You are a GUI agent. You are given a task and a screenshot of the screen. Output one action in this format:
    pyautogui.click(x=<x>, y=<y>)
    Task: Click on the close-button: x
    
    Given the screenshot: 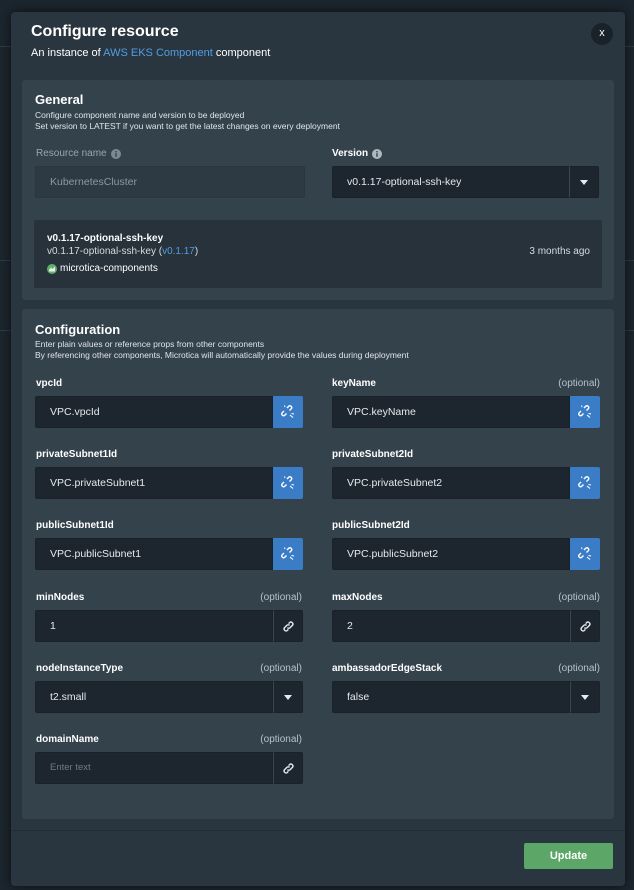 What is the action you would take?
    pyautogui.click(x=602, y=34)
    